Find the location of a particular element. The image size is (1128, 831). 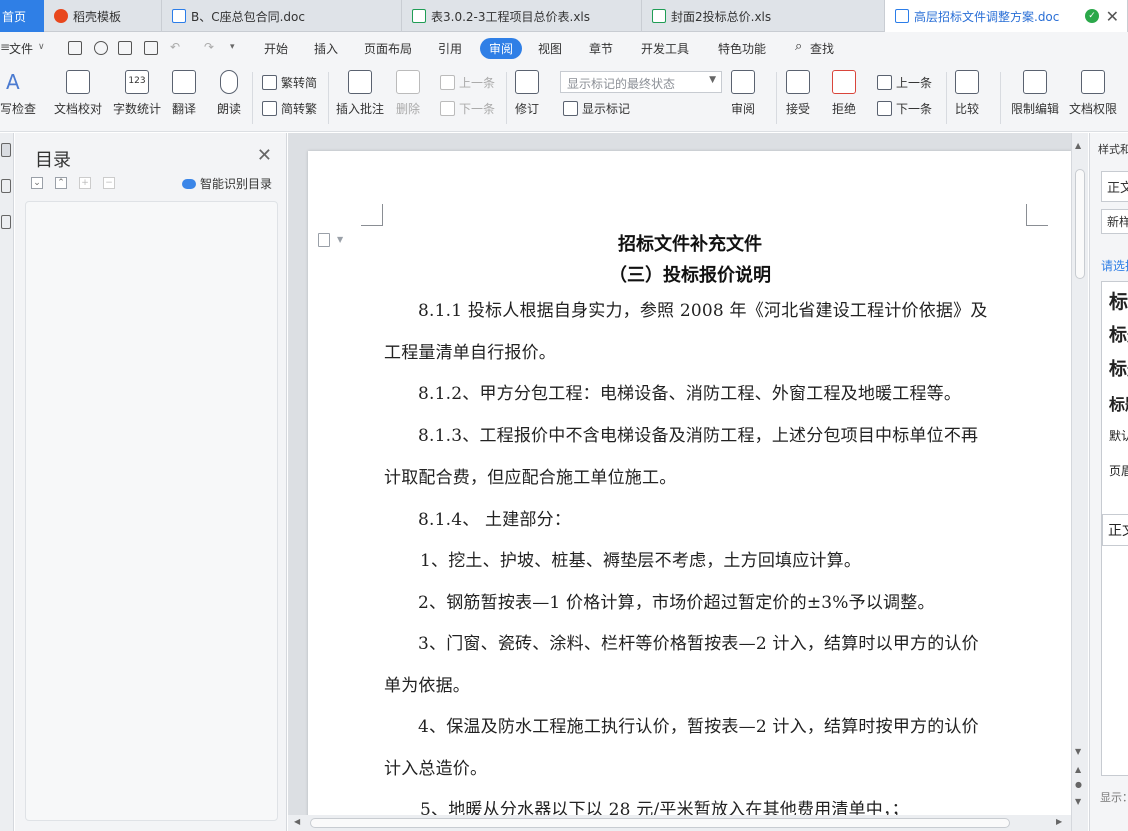

translate-button: 翻译 is located at coordinates (184, 93).